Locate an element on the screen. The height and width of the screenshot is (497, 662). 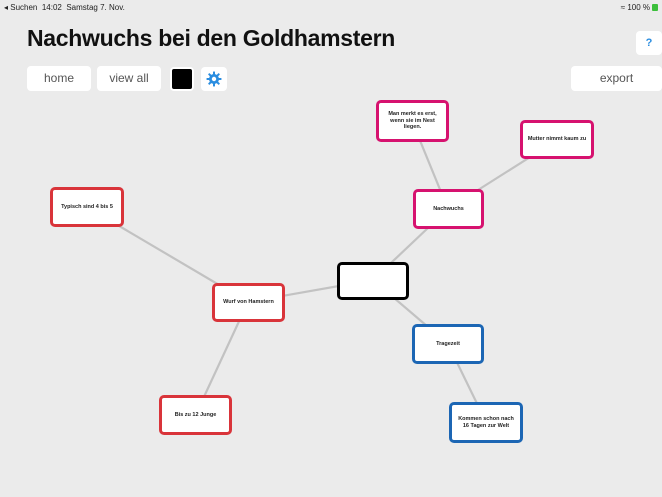
mindmap-node-junge: Bis zu 12 Junge is located at coordinates (195, 415).